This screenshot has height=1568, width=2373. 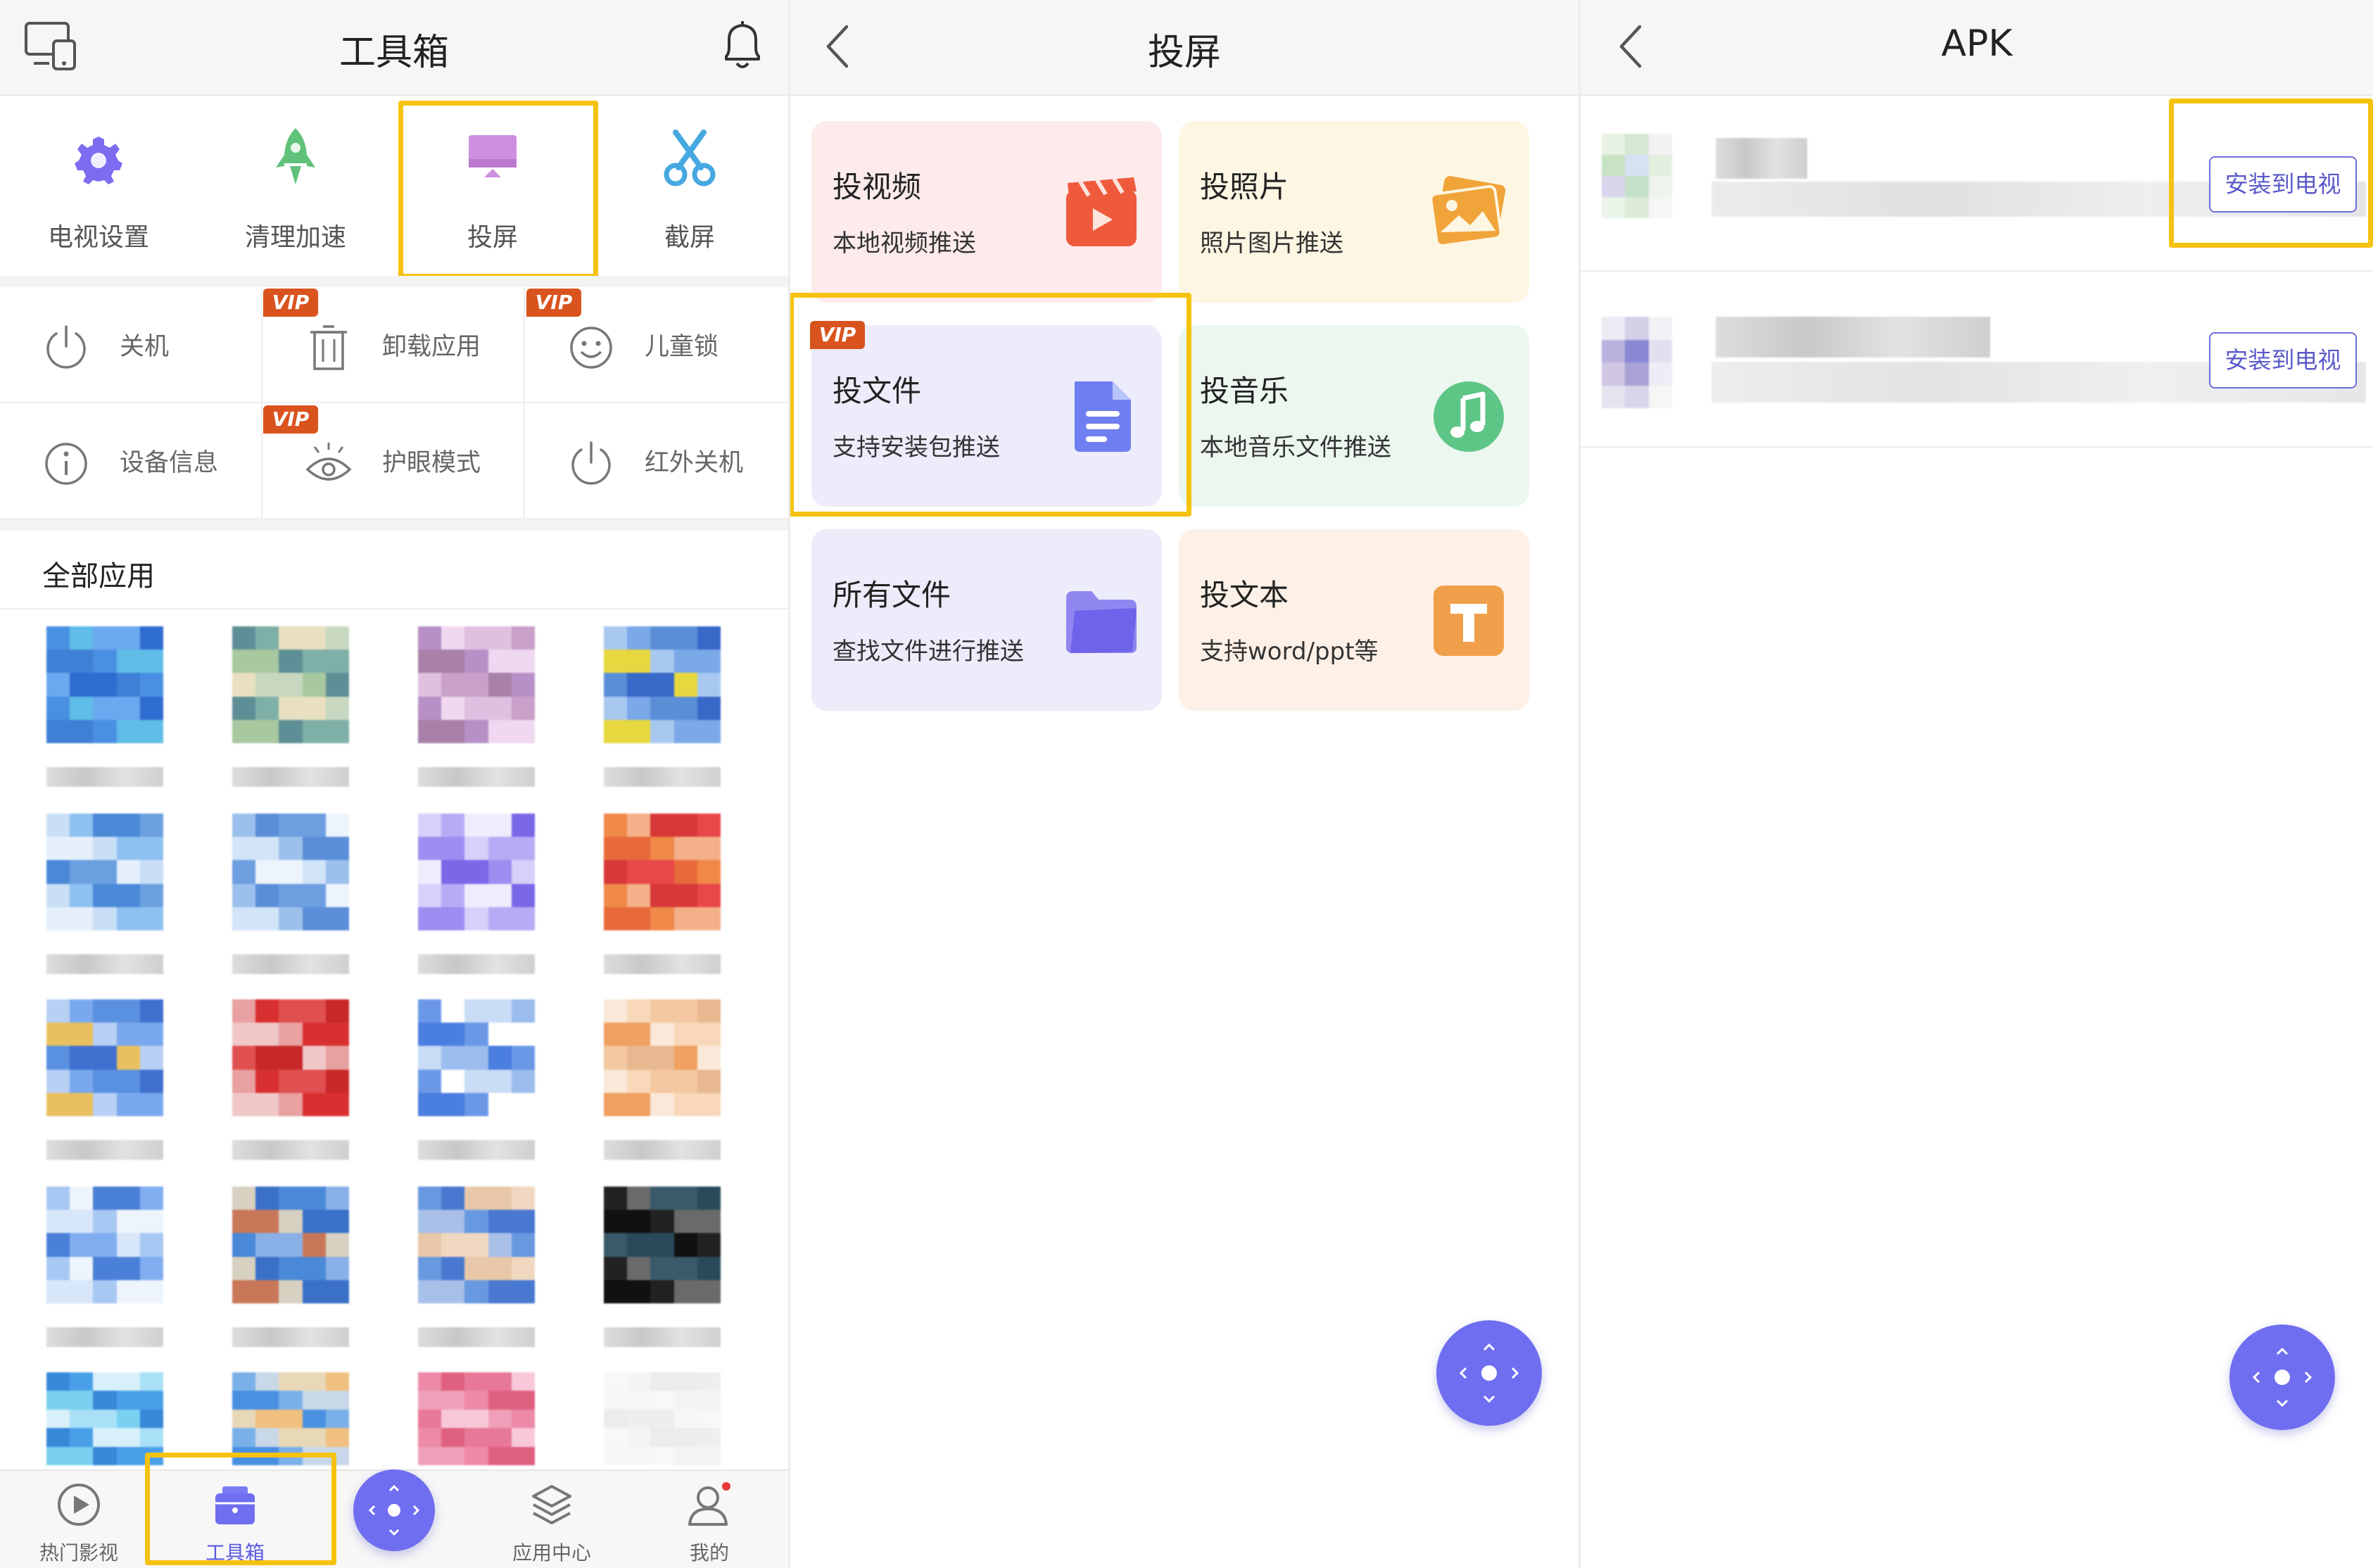 I want to click on cast-card: 投文件支持安装包推送, so click(x=986, y=416).